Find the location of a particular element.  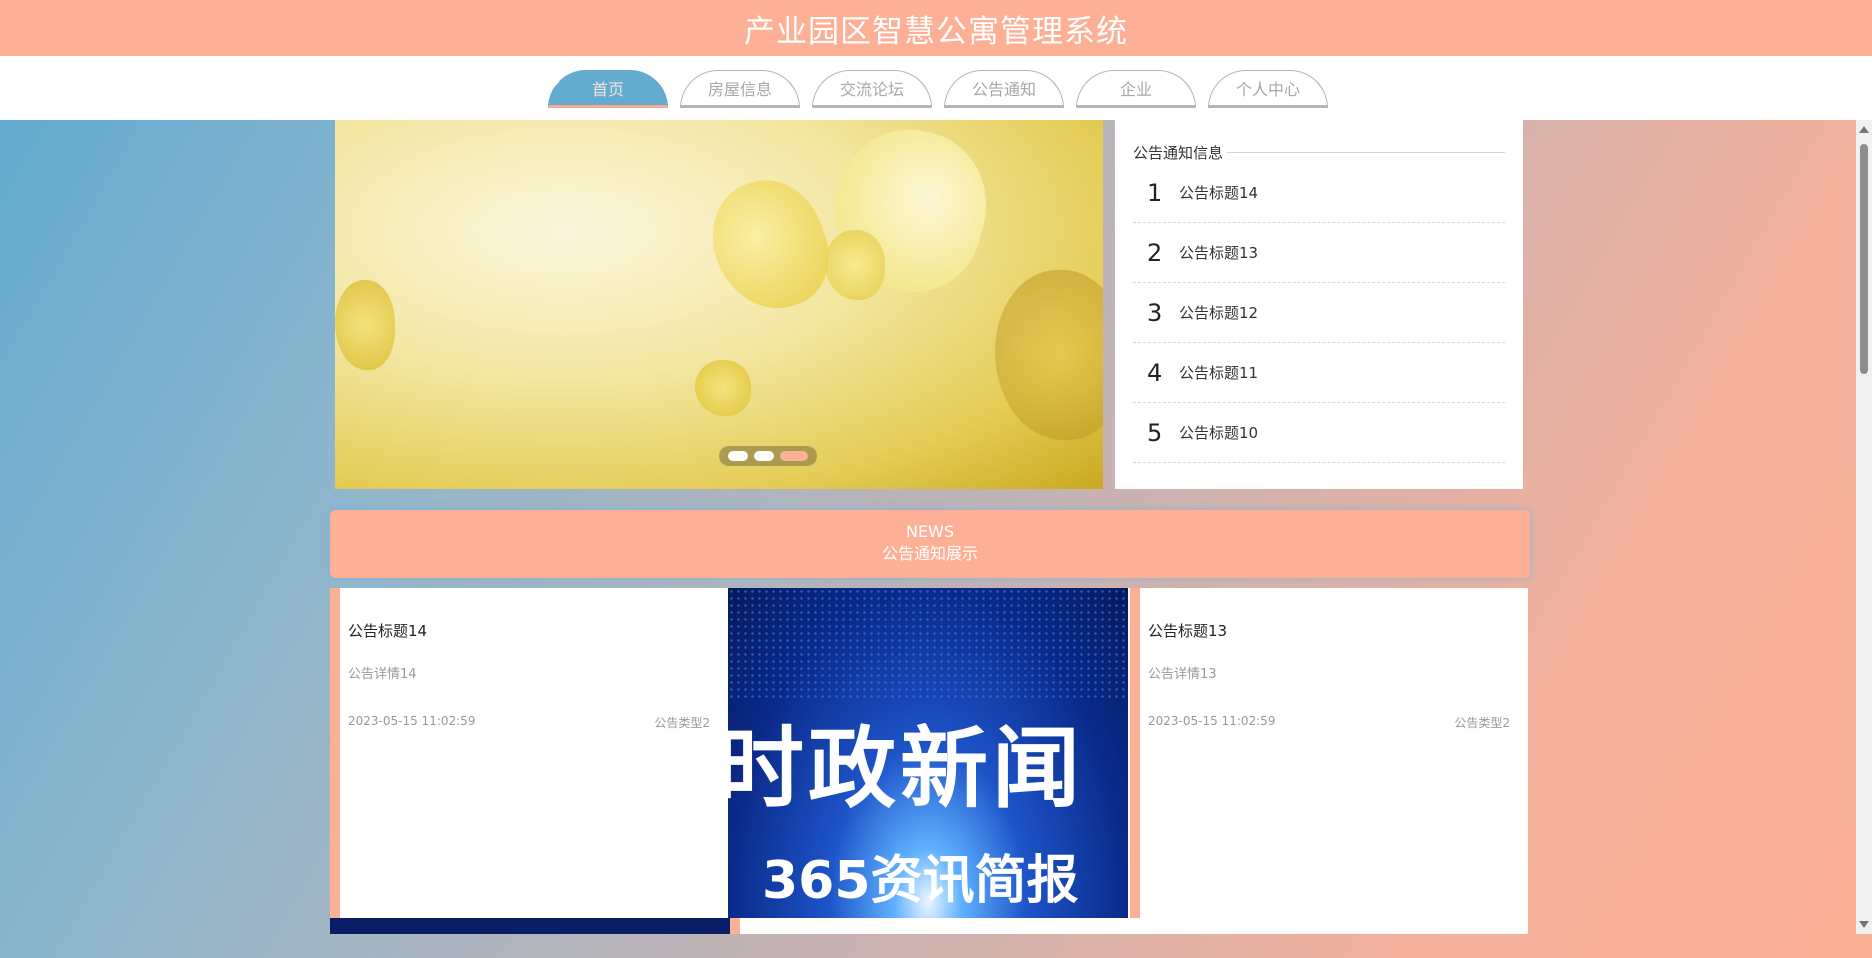

notice-panel-header: 公告通知信息 is located at coordinates (1319, 152).